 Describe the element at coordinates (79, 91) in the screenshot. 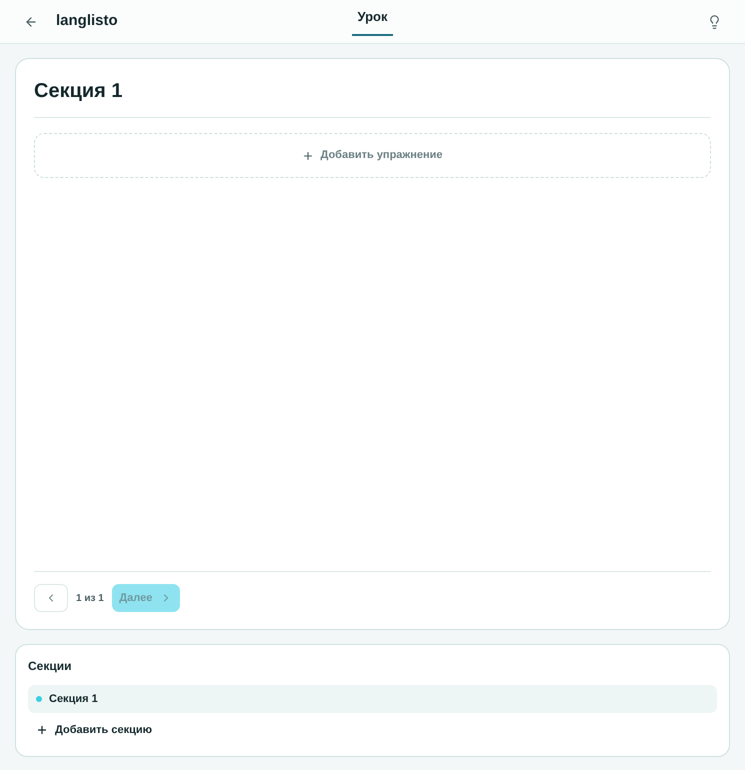

I see `section-title: Секция 1` at that location.